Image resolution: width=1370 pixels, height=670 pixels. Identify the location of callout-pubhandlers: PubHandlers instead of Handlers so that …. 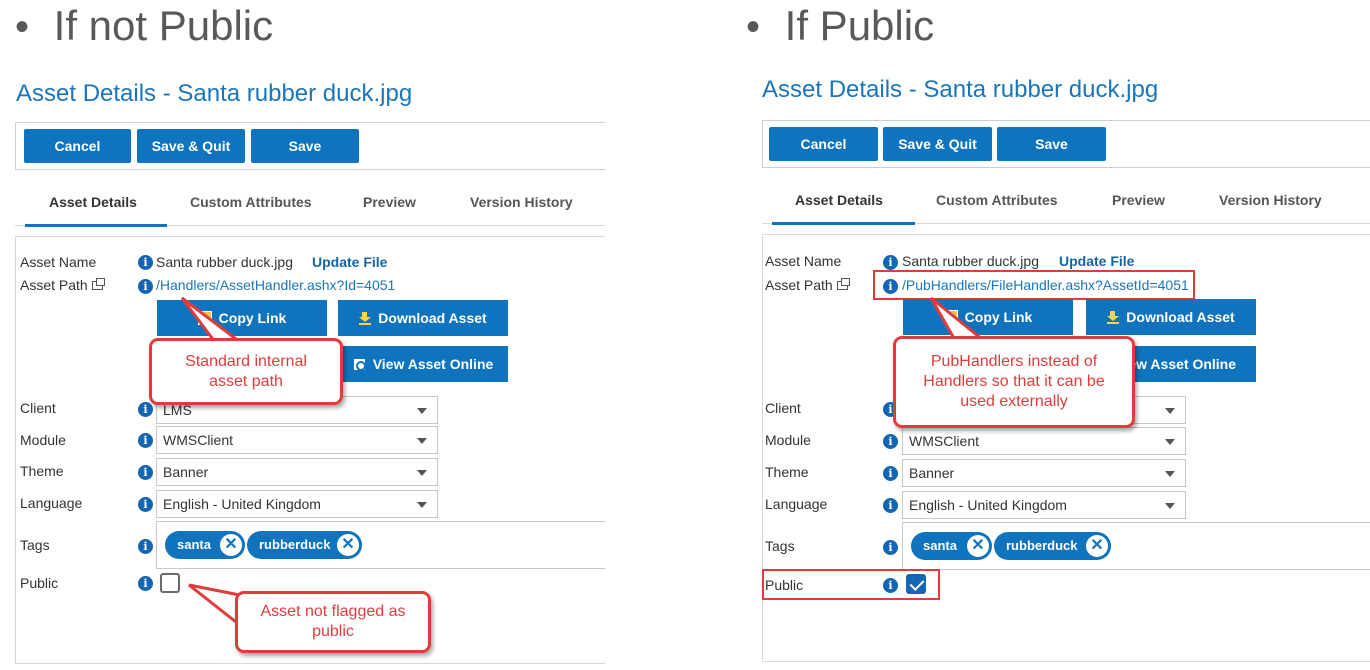
(1014, 382).